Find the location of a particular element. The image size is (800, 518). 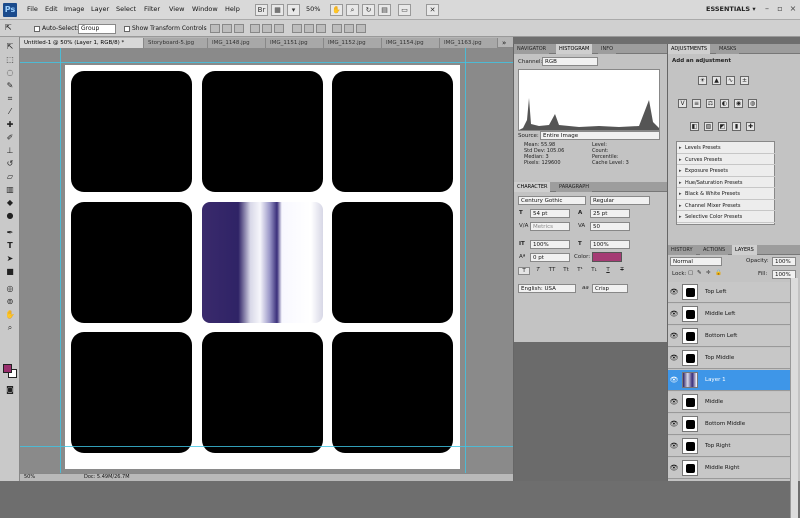

shape-tool-icon: ■ is located at coordinates (10, 271).